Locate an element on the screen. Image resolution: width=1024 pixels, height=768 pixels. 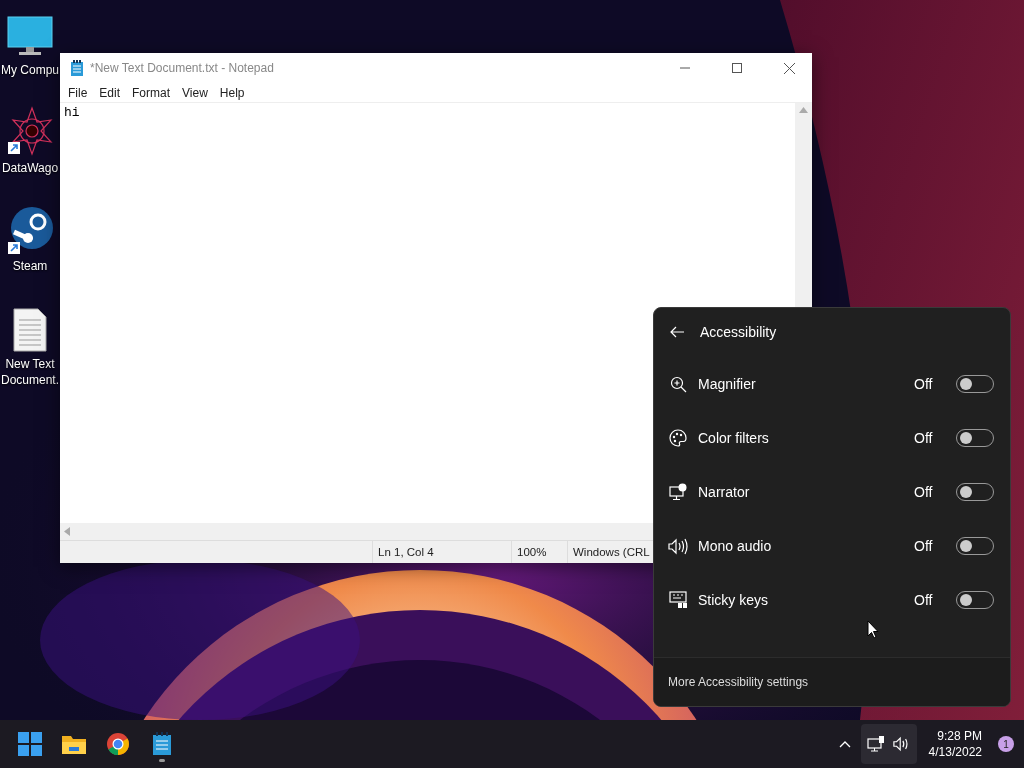
folder-icon is located at coordinates (74, 744).